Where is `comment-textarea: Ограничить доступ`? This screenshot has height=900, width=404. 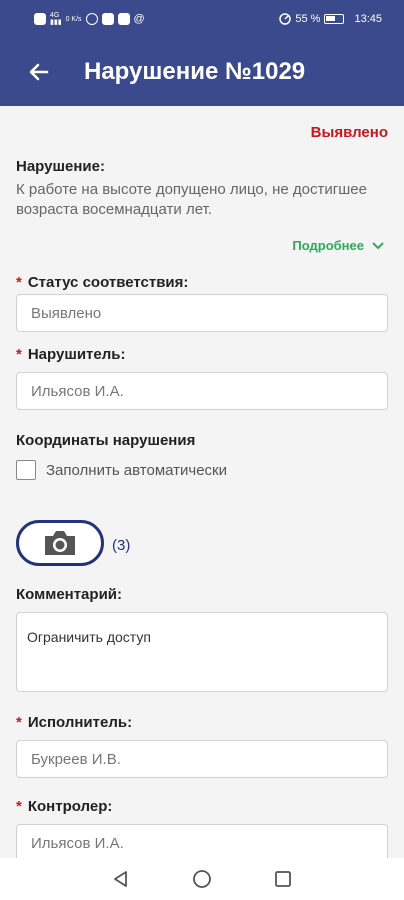 comment-textarea: Ограничить доступ is located at coordinates (202, 652).